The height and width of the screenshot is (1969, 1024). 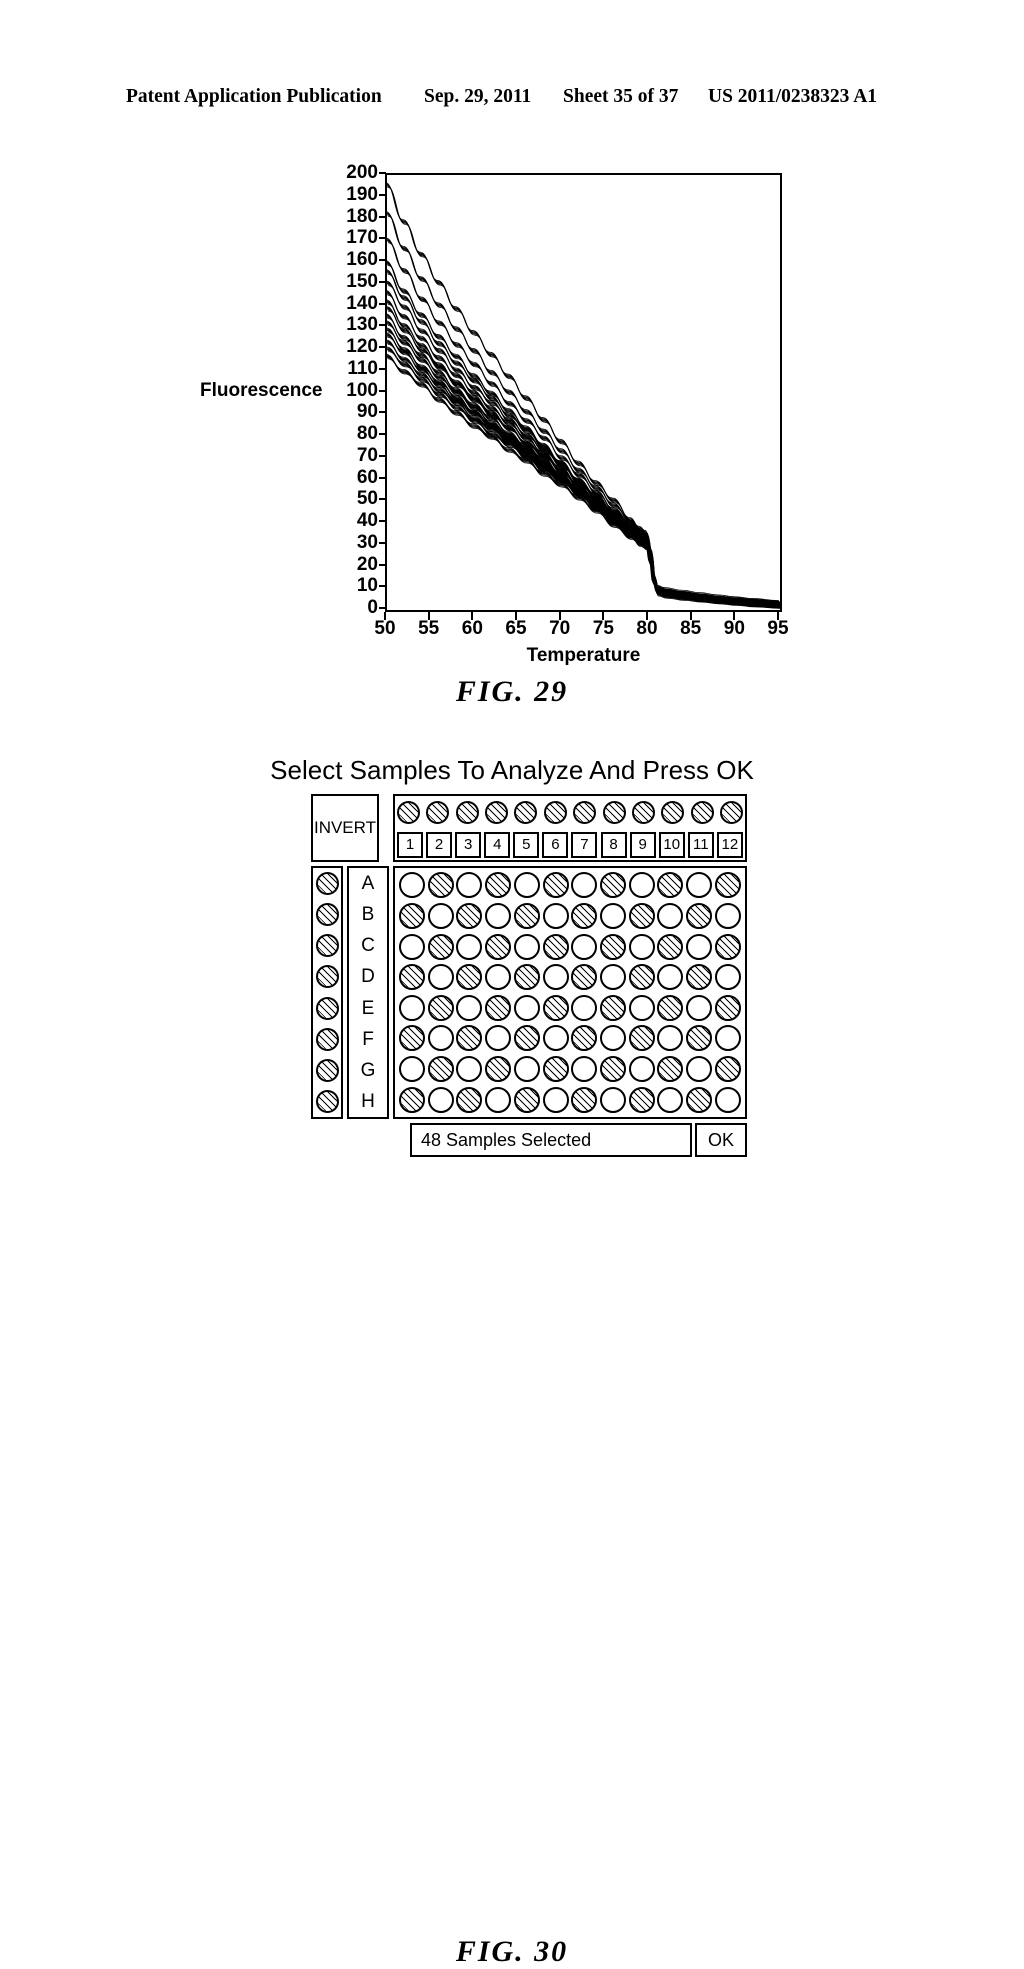 I want to click on row-toggle-E, so click(x=327, y=1008).